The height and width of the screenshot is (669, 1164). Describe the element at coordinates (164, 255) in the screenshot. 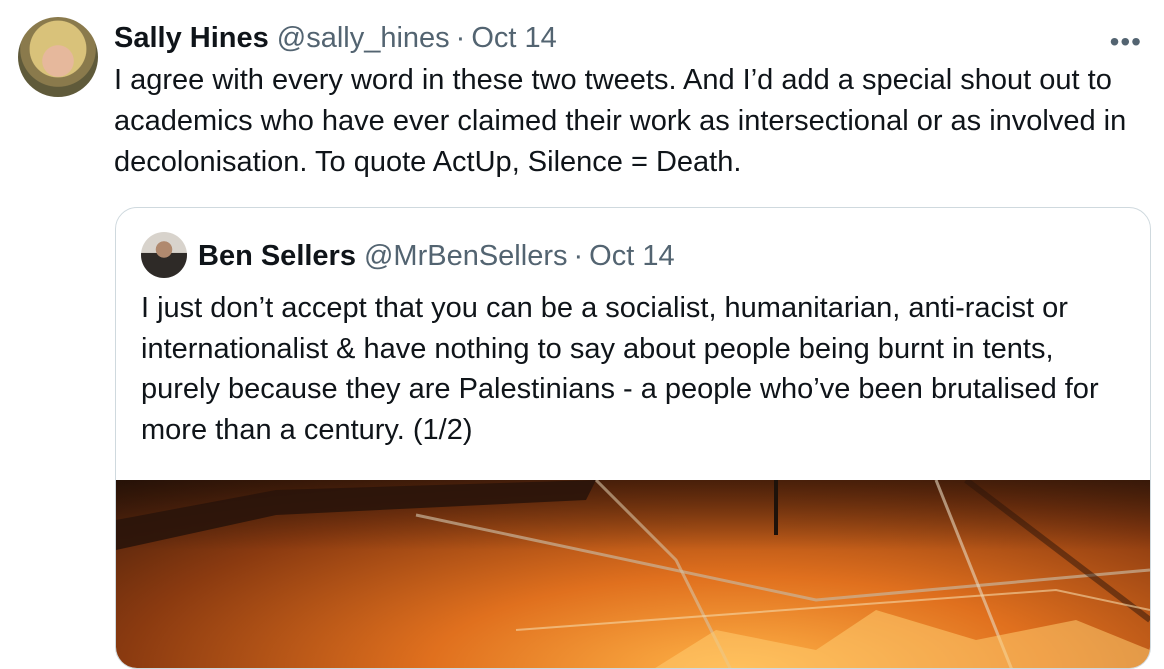

I see `quoted-author-avatar` at that location.